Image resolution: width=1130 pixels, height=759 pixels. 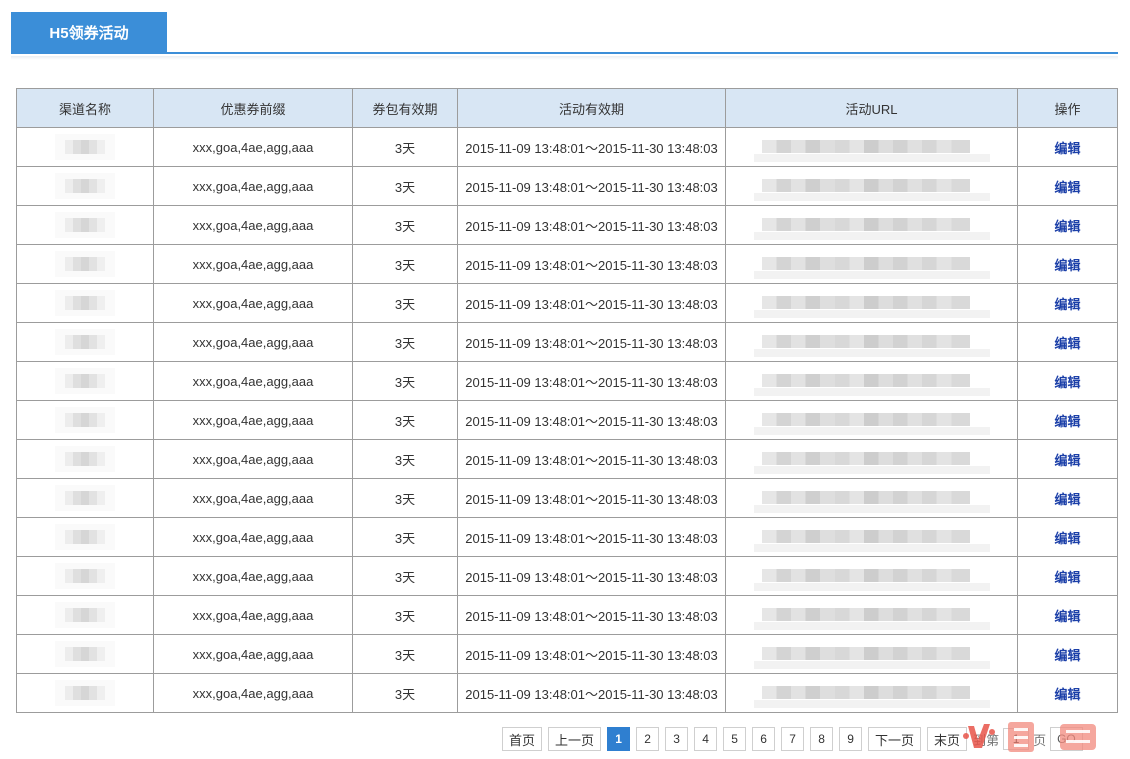 I want to click on page-number-button: 5, so click(x=735, y=739).